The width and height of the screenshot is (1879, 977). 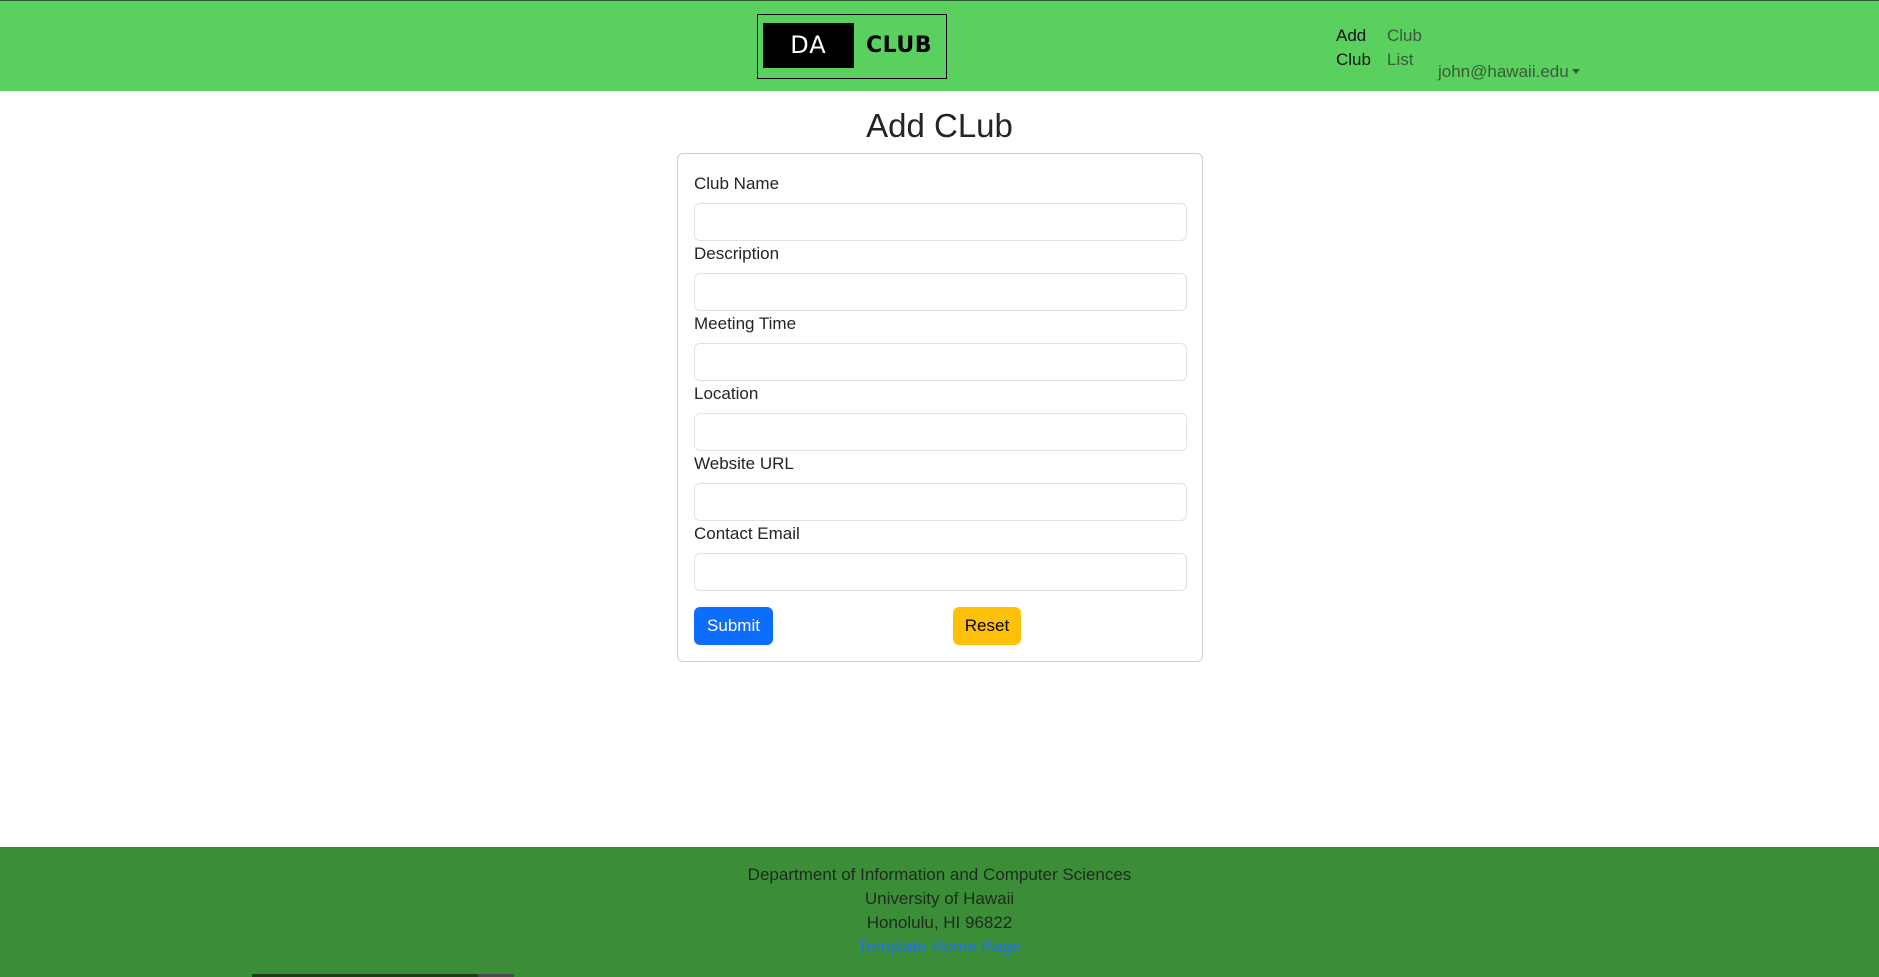 What do you see at coordinates (737, 183) in the screenshot?
I see `club-name-label: Club Name` at bounding box center [737, 183].